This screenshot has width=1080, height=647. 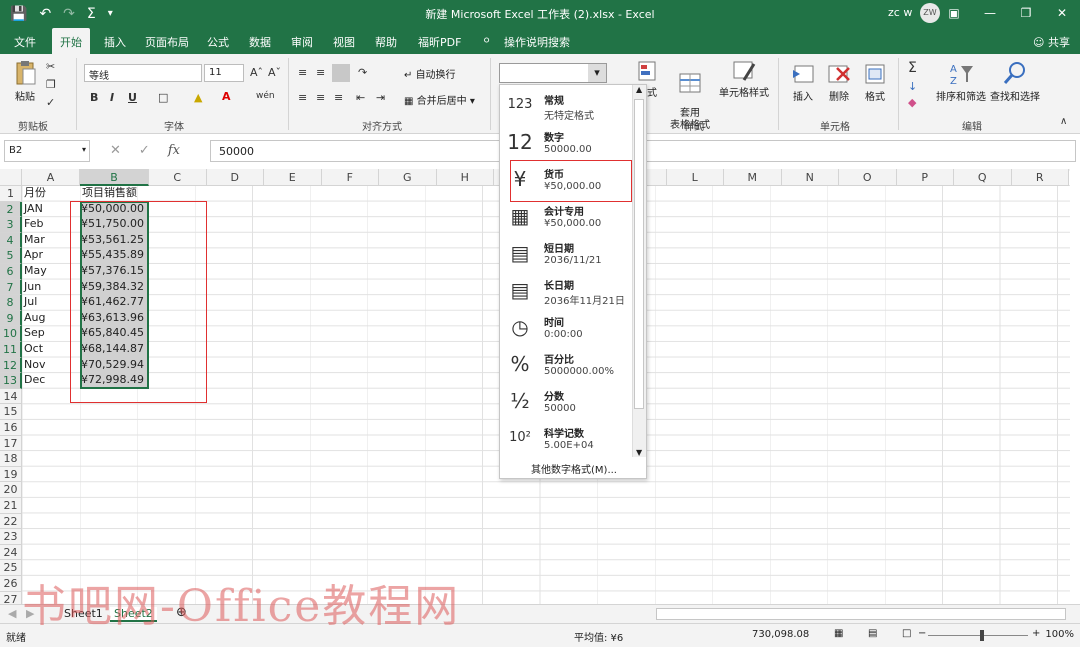 What do you see at coordinates (810, 177) in the screenshot?
I see `column-header: N` at bounding box center [810, 177].